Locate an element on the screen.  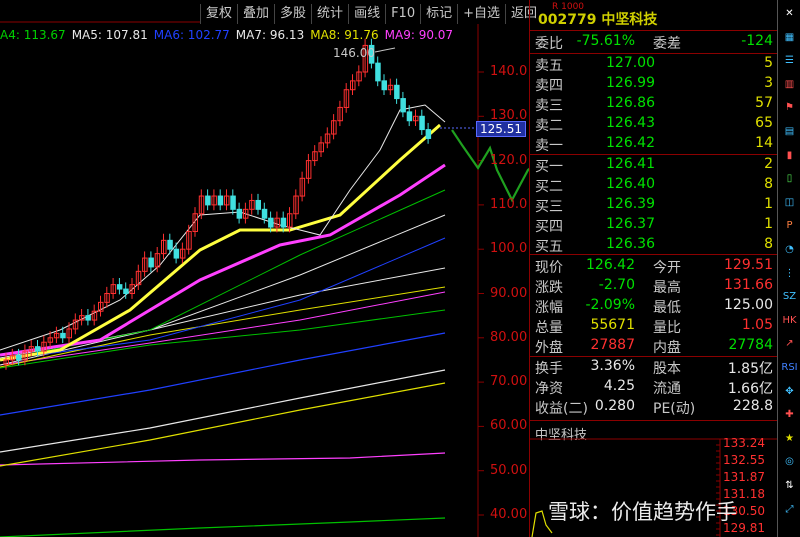
fund-label: 流通 is located at coordinates (667, 389).